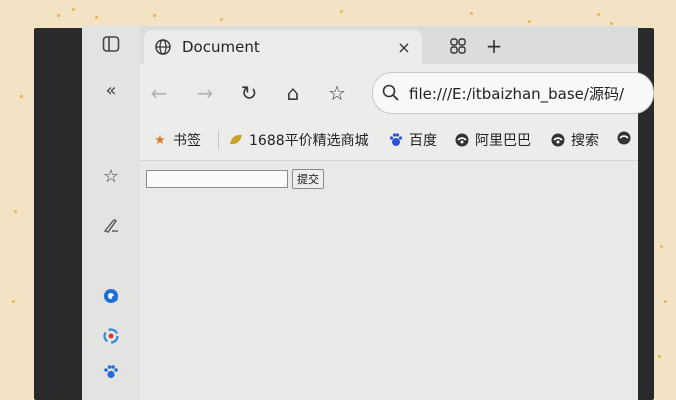 The image size is (676, 400). I want to click on favorites-bar: ★ 书签 1688平价精选商城 百度 阿里巴巴 搜索, so click(389, 140).